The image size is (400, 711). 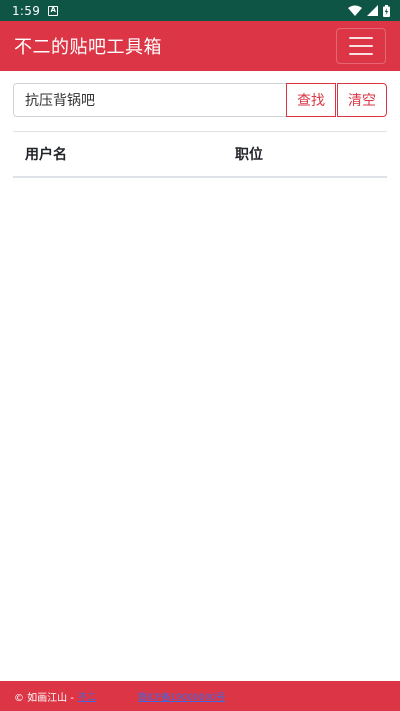 What do you see at coordinates (361, 38) in the screenshot?
I see `hamburger-icon` at bounding box center [361, 38].